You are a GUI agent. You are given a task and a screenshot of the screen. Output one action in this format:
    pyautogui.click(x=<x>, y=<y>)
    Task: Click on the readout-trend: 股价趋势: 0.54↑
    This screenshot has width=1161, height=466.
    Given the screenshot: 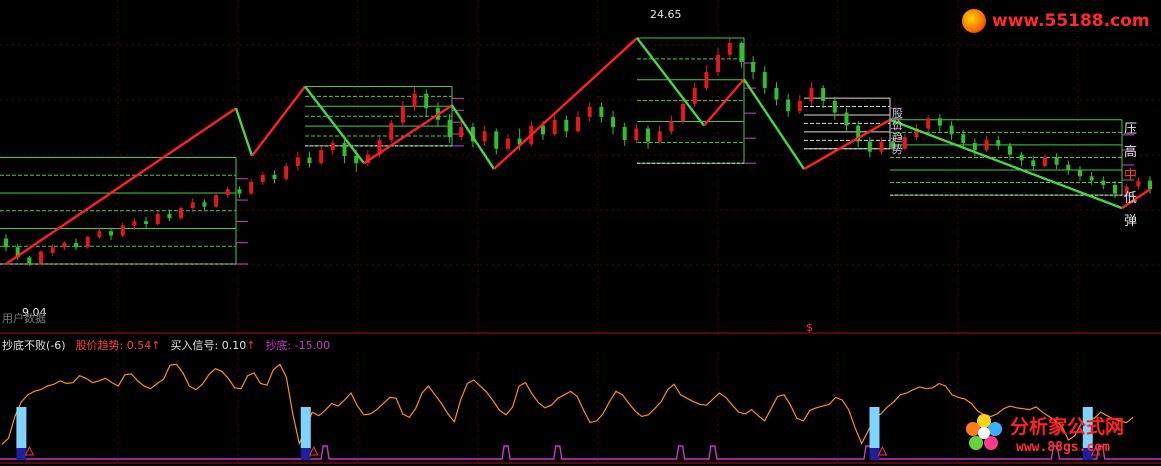 What is the action you would take?
    pyautogui.click(x=118, y=345)
    